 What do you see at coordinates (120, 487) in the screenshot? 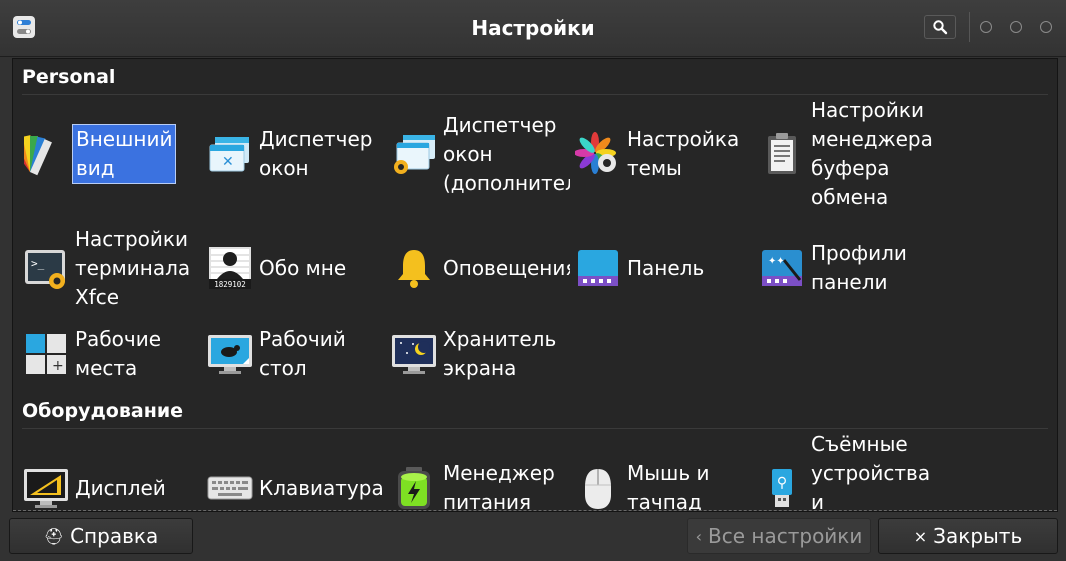
I see `setting-label: Дисплей` at bounding box center [120, 487].